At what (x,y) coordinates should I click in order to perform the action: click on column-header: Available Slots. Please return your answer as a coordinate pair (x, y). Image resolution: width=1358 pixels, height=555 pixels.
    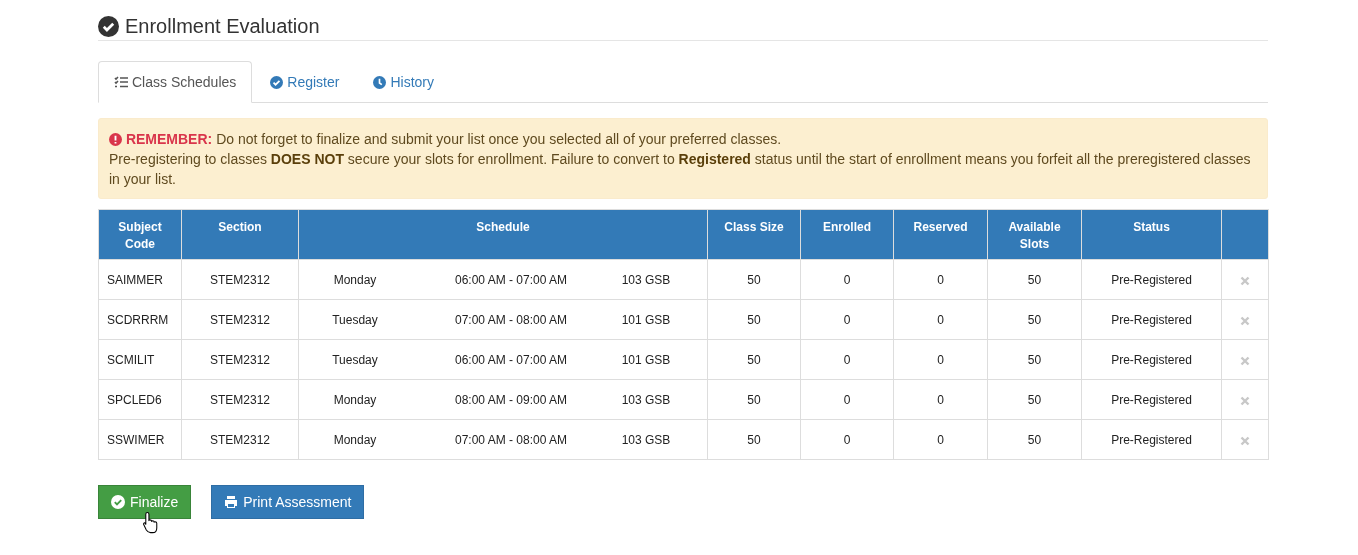
    Looking at the image, I should click on (1034, 234).